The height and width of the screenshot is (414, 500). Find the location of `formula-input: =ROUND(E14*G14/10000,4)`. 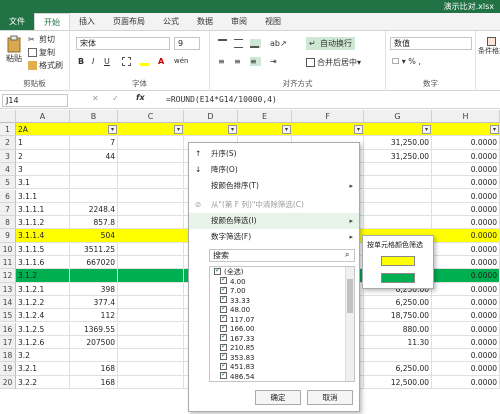

formula-input: =ROUND(E14*G14/10000,4) is located at coordinates (221, 99).